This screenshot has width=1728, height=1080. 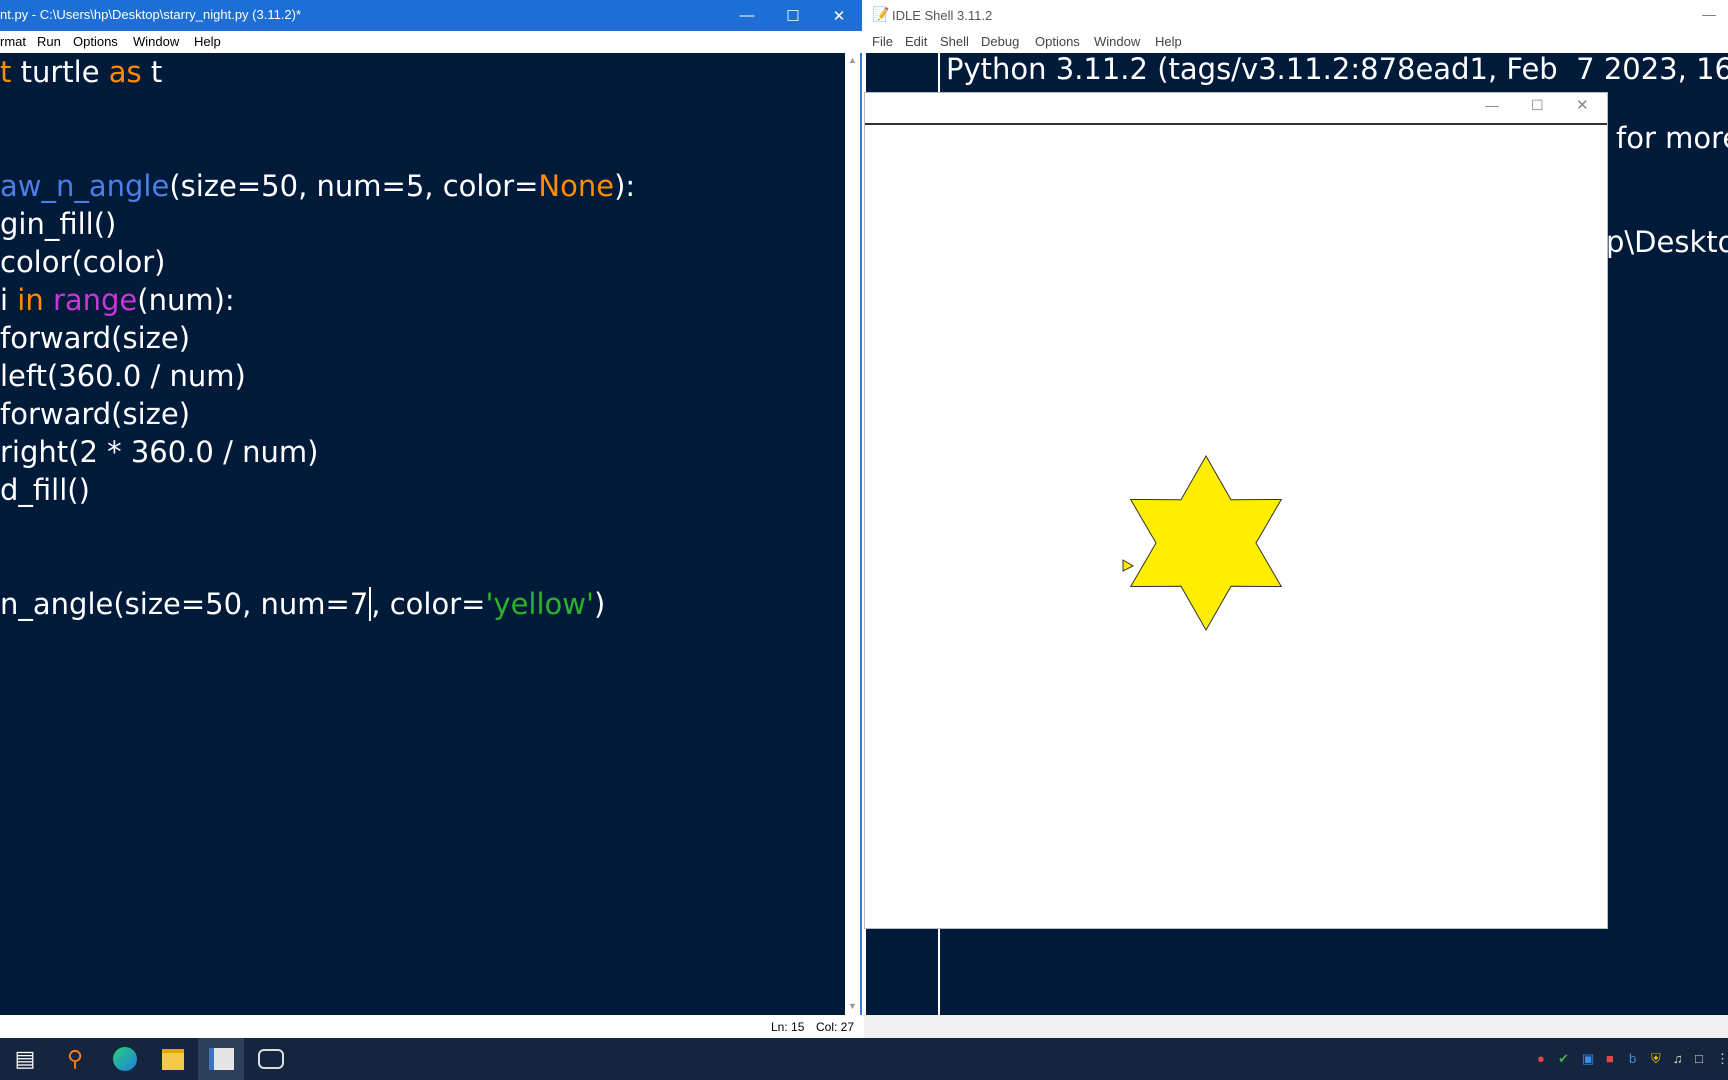 What do you see at coordinates (835, 1027) in the screenshot?
I see `status-col: Col: 27` at bounding box center [835, 1027].